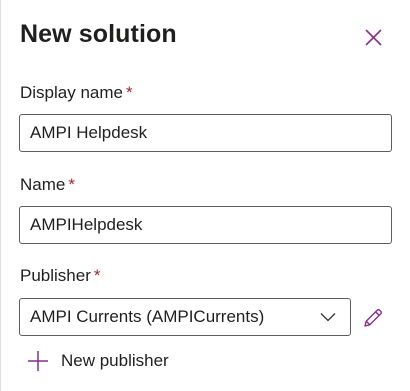  I want to click on display-name-input, so click(205, 133).